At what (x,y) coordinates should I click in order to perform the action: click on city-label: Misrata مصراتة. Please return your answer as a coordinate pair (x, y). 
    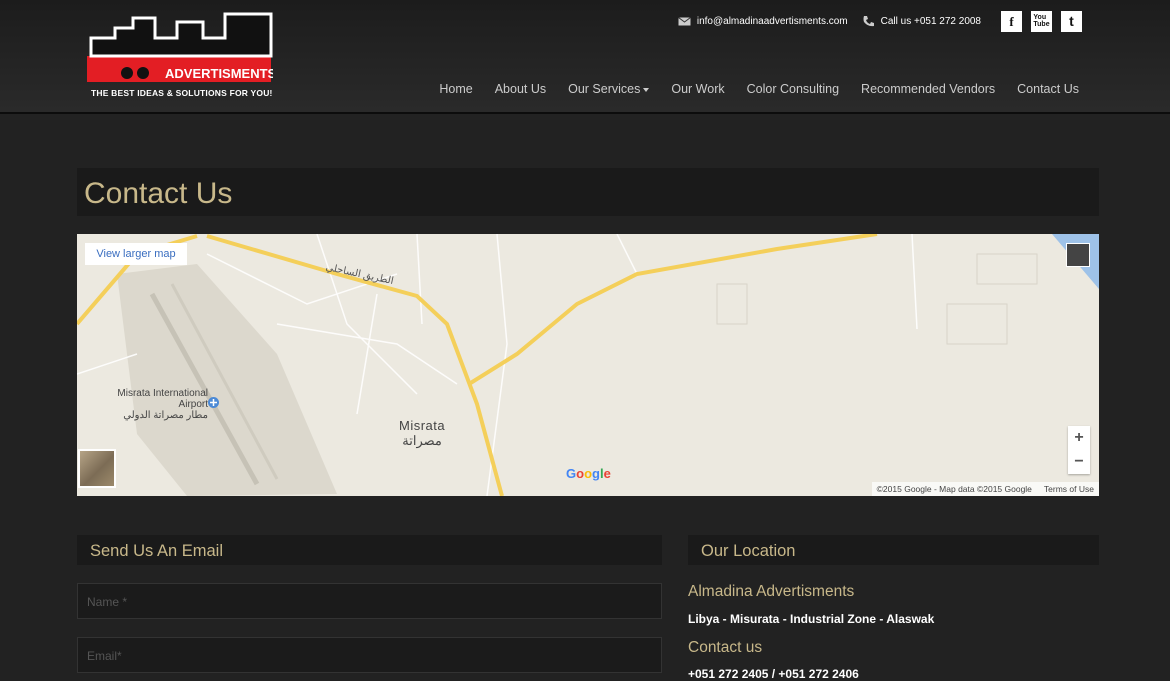
    Looking at the image, I should click on (422, 433).